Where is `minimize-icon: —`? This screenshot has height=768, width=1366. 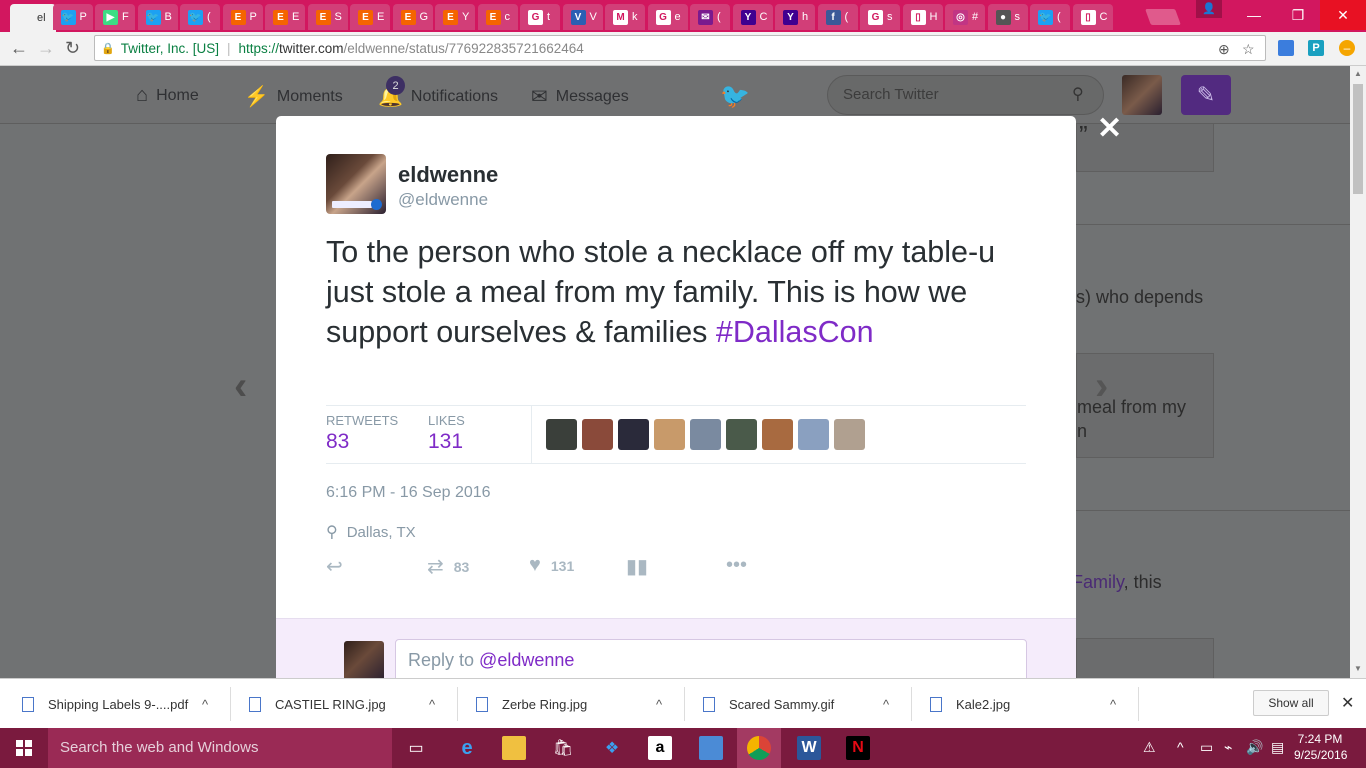 minimize-icon: — is located at coordinates (1254, 15).